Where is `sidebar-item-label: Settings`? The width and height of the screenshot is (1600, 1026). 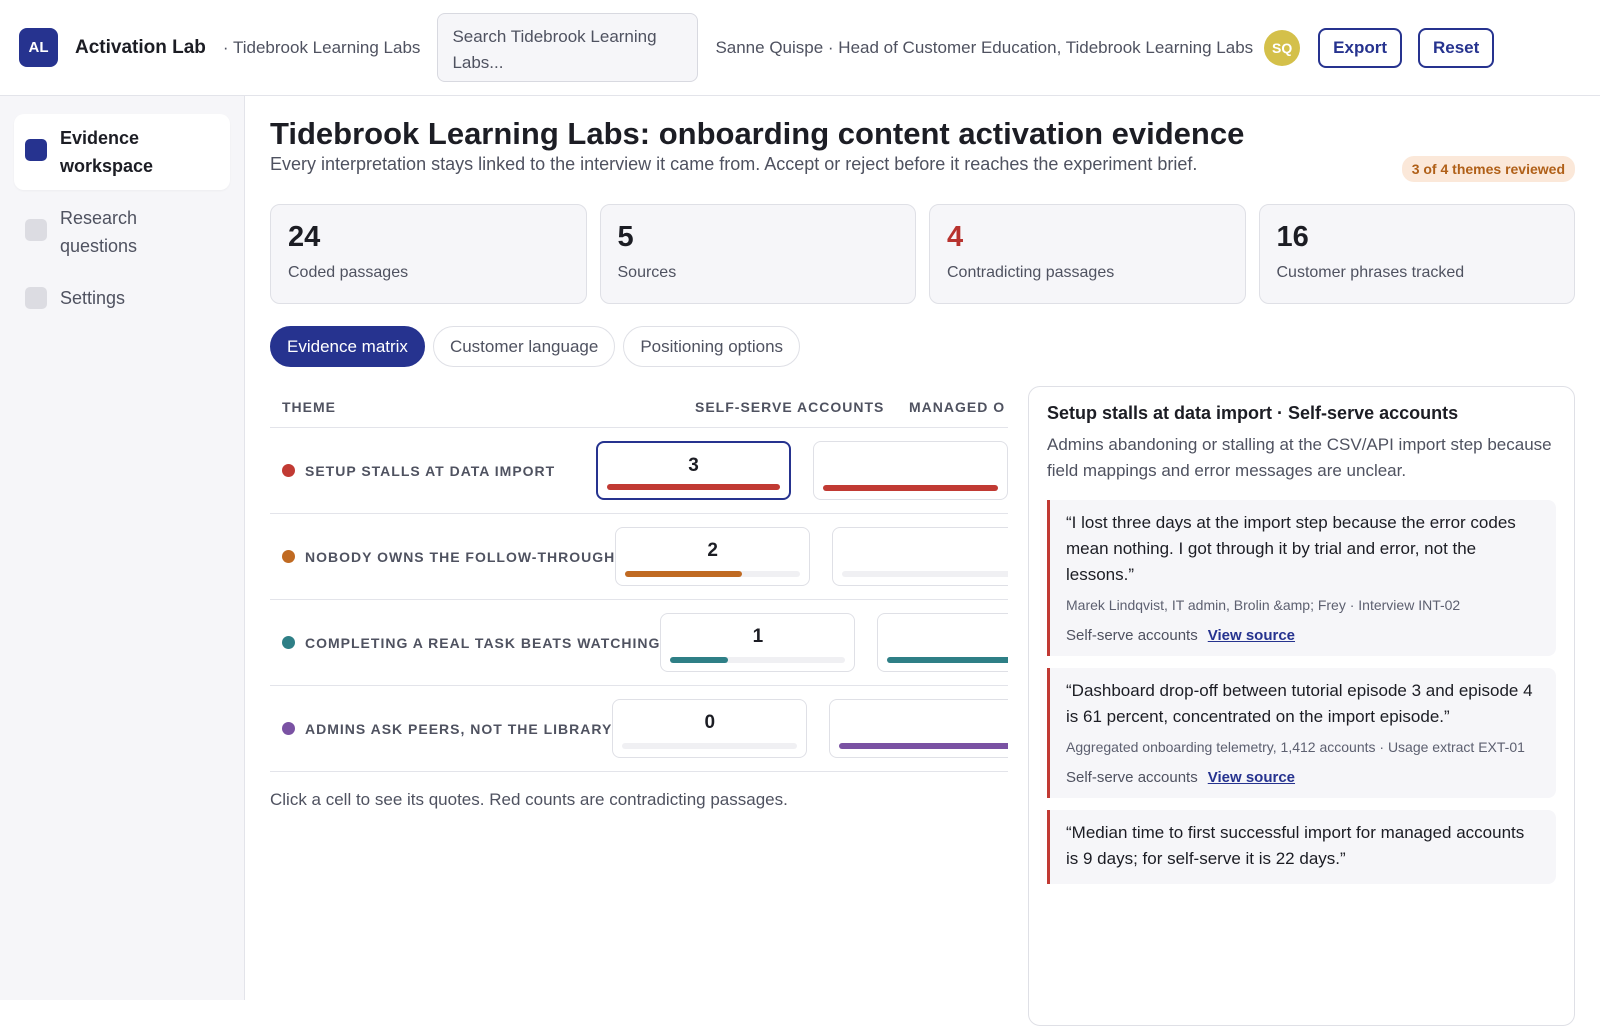 sidebar-item-label: Settings is located at coordinates (93, 298).